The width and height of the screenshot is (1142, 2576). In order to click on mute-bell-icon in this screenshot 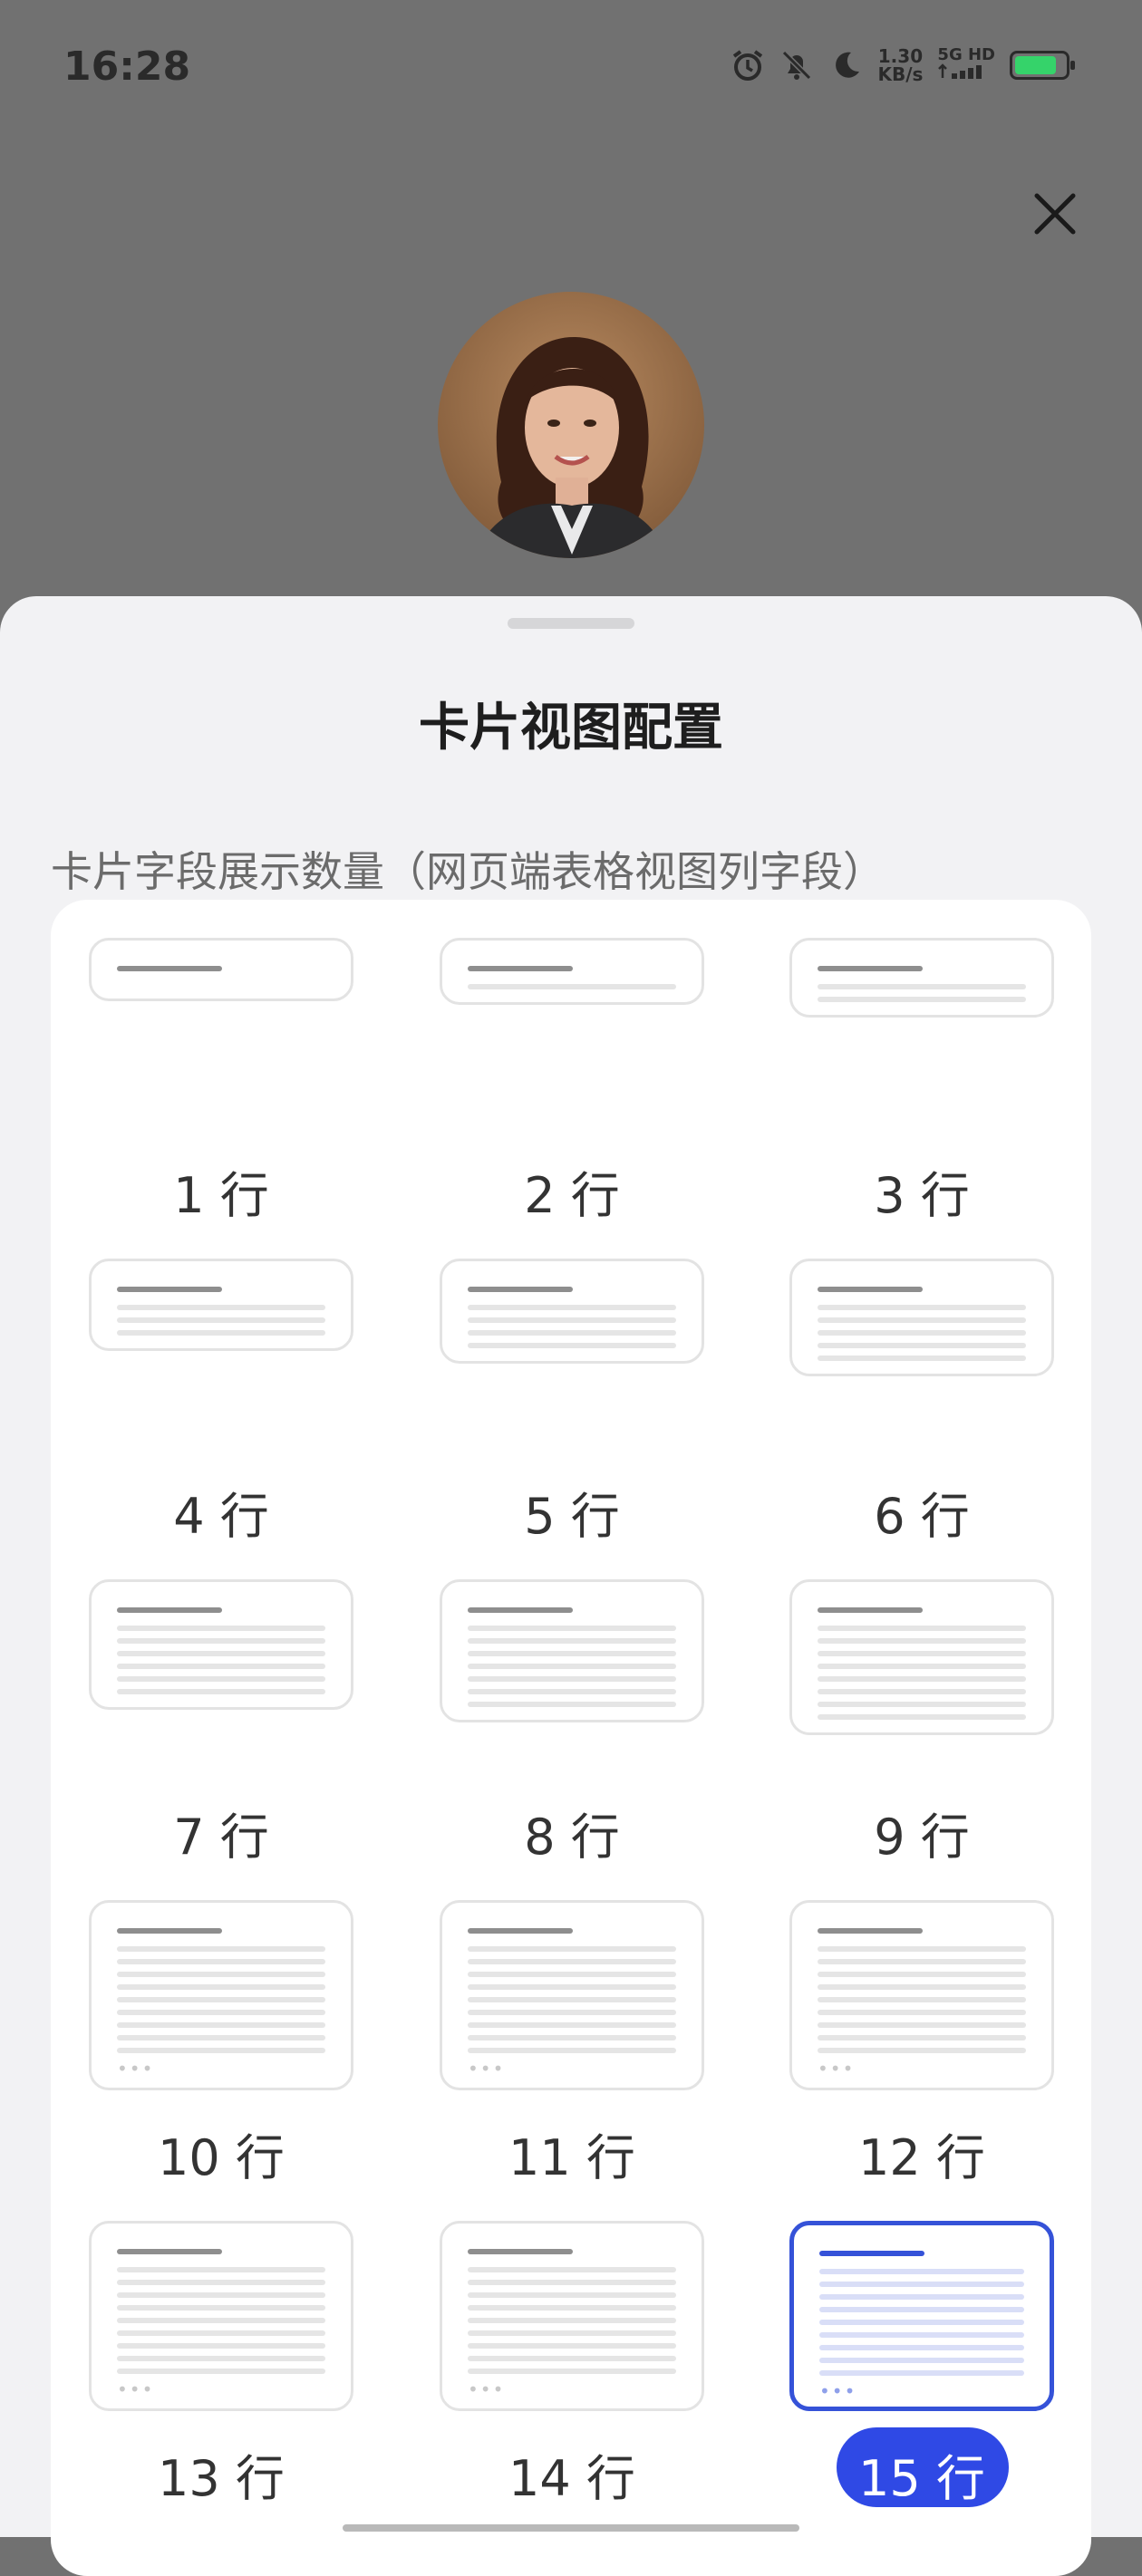, I will do `click(796, 65)`.